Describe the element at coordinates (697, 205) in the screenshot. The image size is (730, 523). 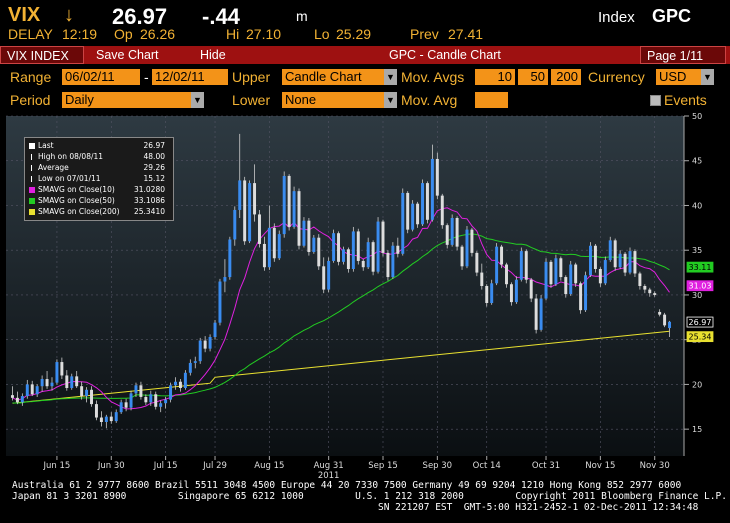
I see `y-tick-label: 40` at that location.